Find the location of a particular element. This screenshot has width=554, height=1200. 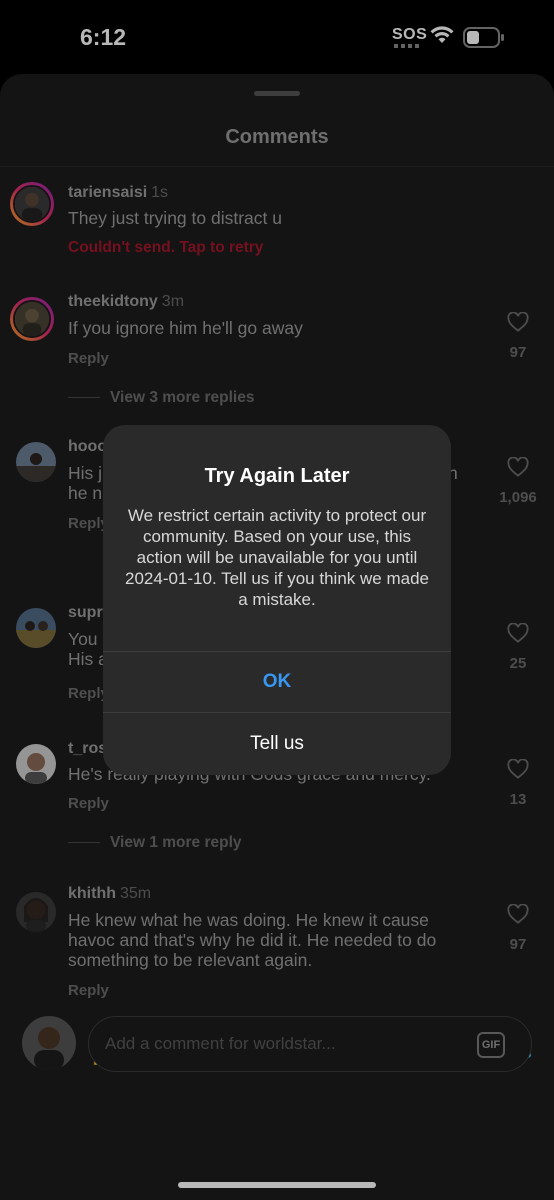

tell-us-button: Tell us is located at coordinates (277, 744).